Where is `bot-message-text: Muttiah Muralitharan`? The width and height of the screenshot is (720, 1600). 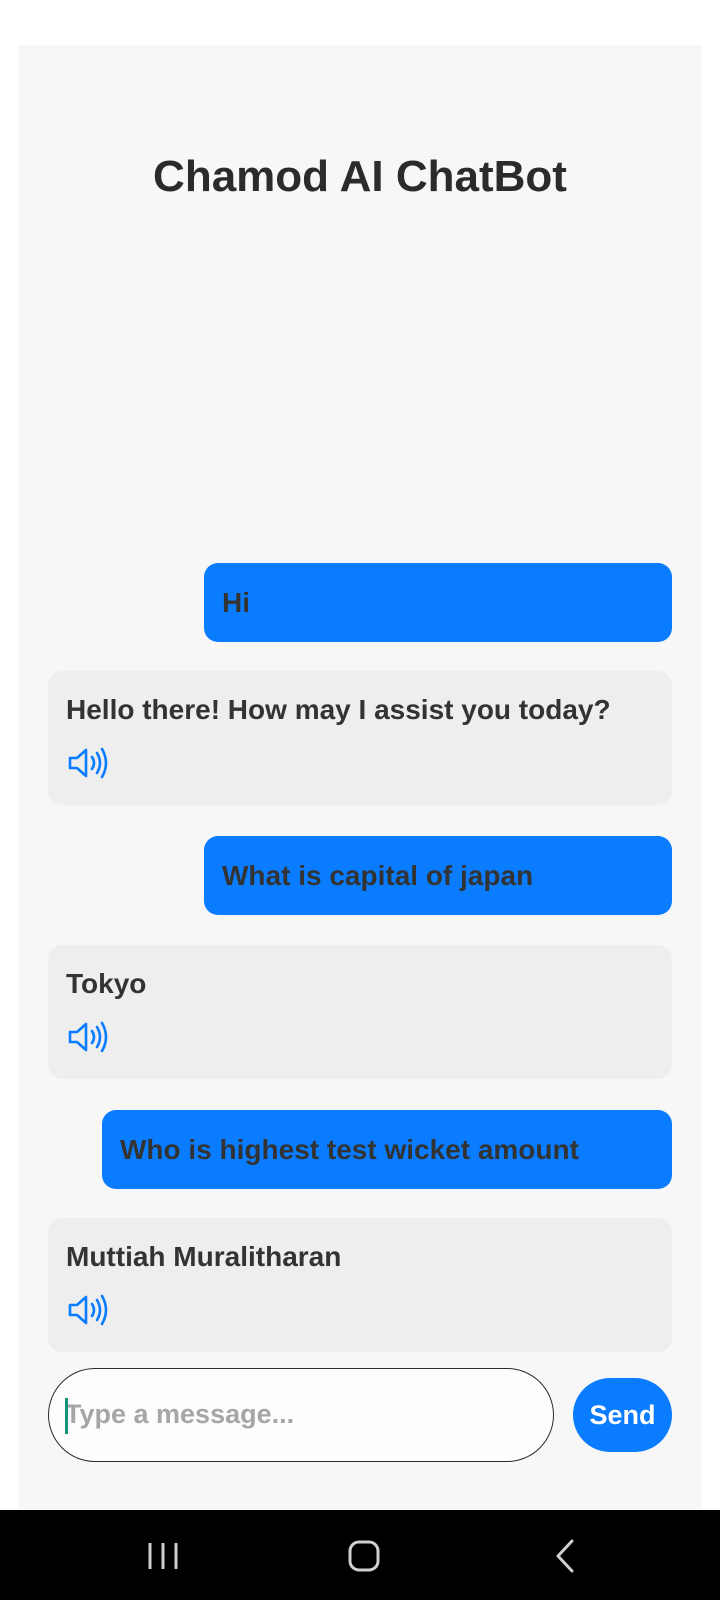 bot-message-text: Muttiah Muralitharan is located at coordinates (204, 1256).